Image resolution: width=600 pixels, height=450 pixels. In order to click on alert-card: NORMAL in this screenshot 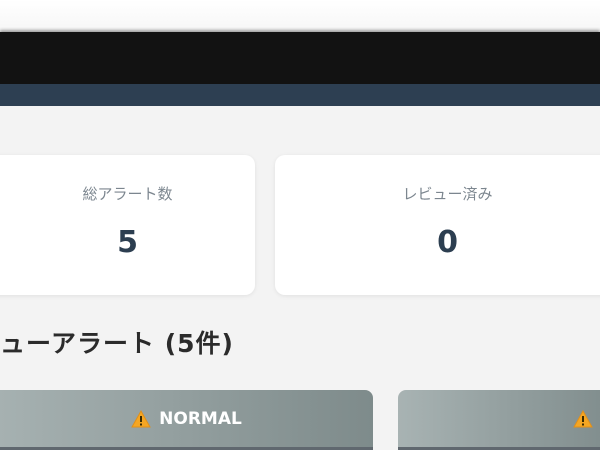, I will do `click(186, 420)`.